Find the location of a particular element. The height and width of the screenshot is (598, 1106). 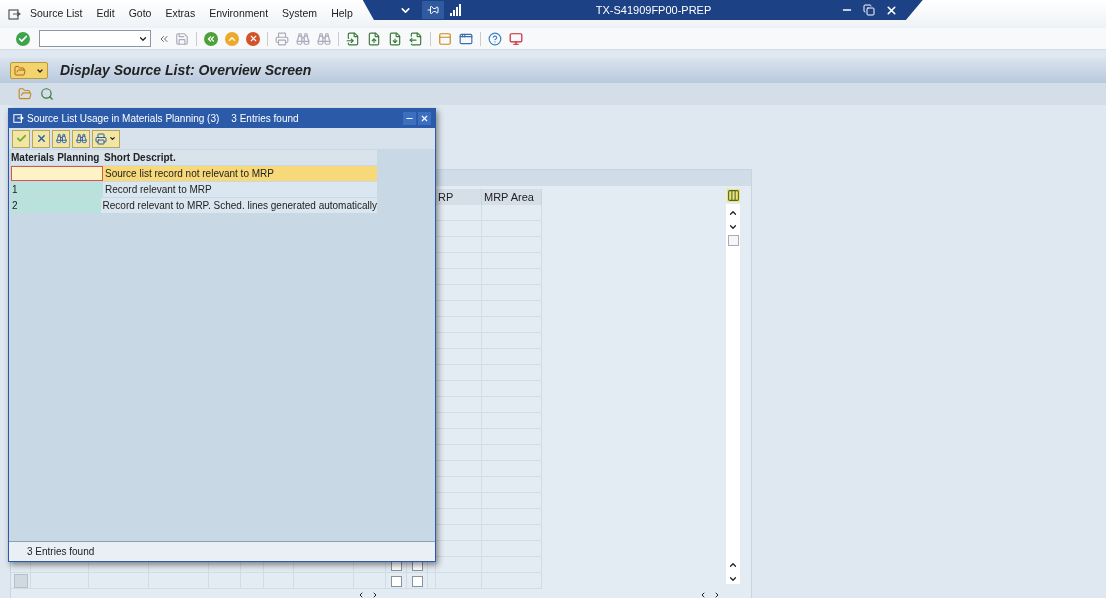

zoom-button is located at coordinates (47, 94).